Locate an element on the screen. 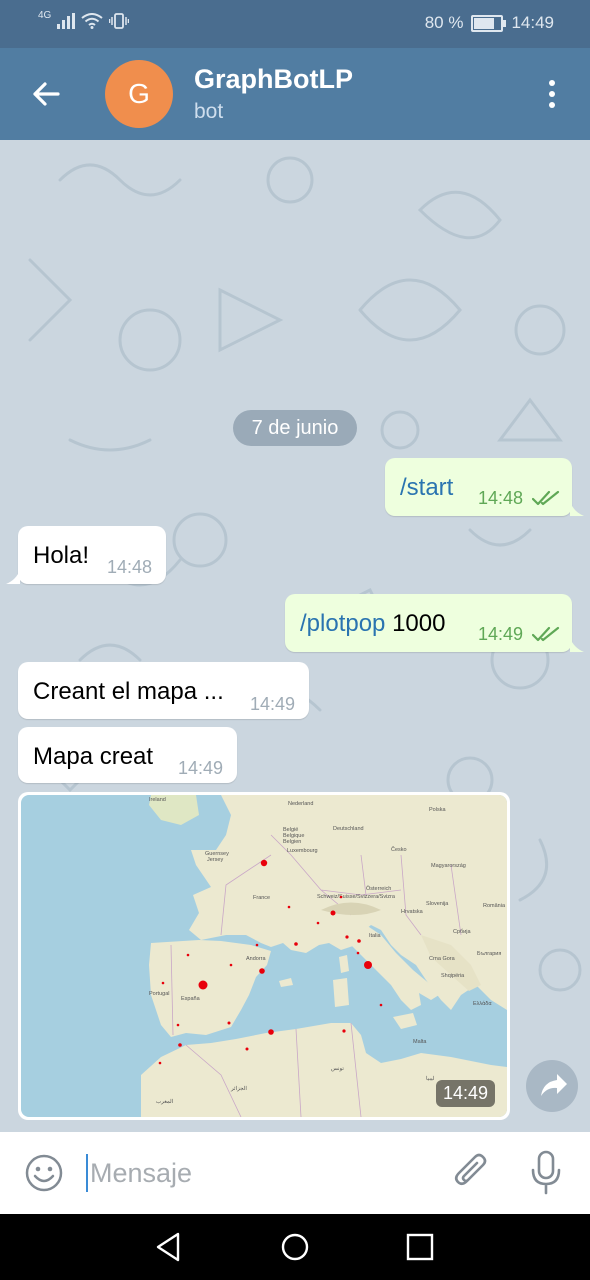  message-outgoing: /plotpop 1000 14:49 is located at coordinates (428, 623).